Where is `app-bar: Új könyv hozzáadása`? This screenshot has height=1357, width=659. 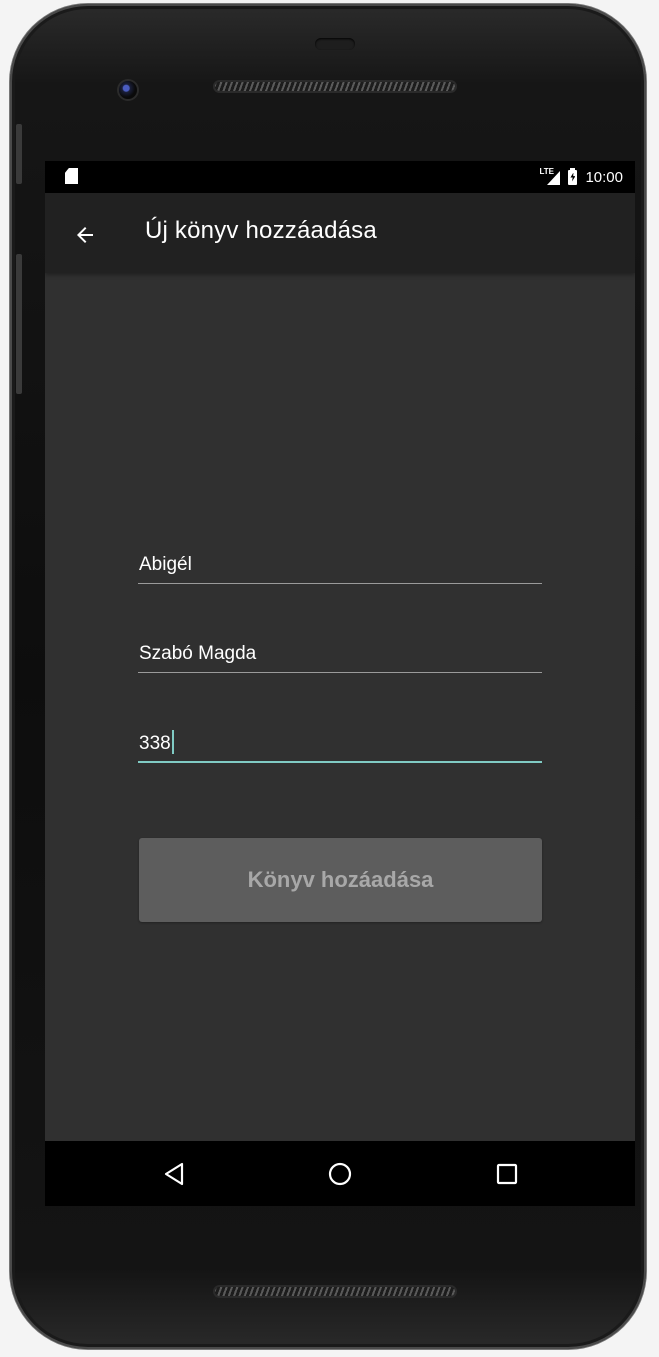 app-bar: Új könyv hozzáadása is located at coordinates (340, 233).